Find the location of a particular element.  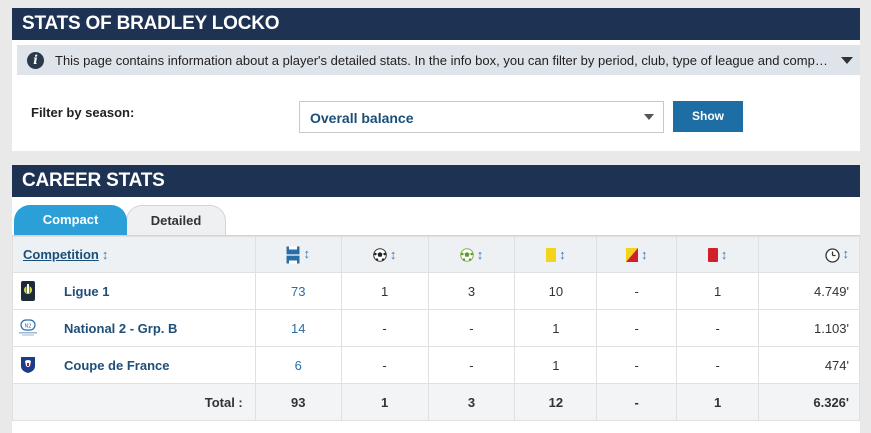

total-appearances: 93 is located at coordinates (298, 402).